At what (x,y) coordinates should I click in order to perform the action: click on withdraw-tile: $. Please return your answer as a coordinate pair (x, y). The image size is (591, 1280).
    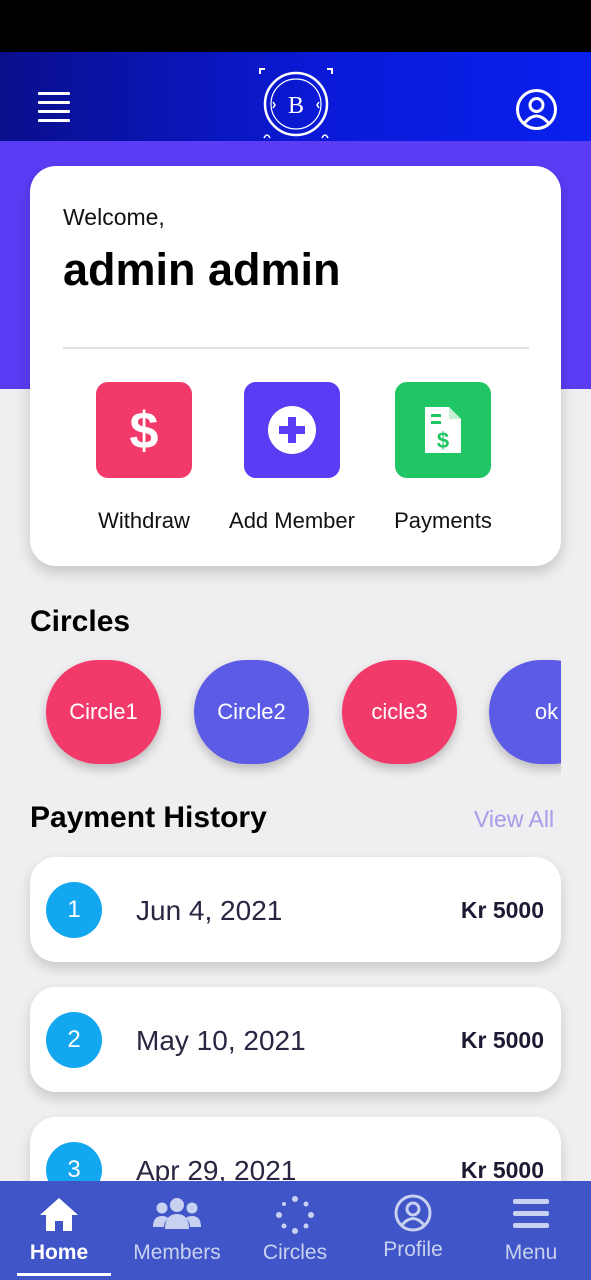
    Looking at the image, I should click on (144, 430).